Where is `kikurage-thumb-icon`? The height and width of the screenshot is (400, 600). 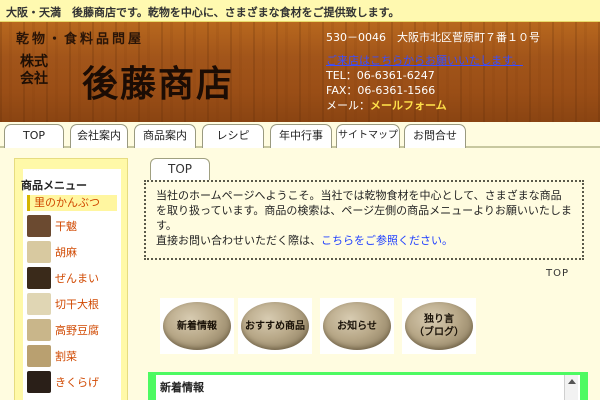
kikurage-thumb-icon is located at coordinates (39, 382).